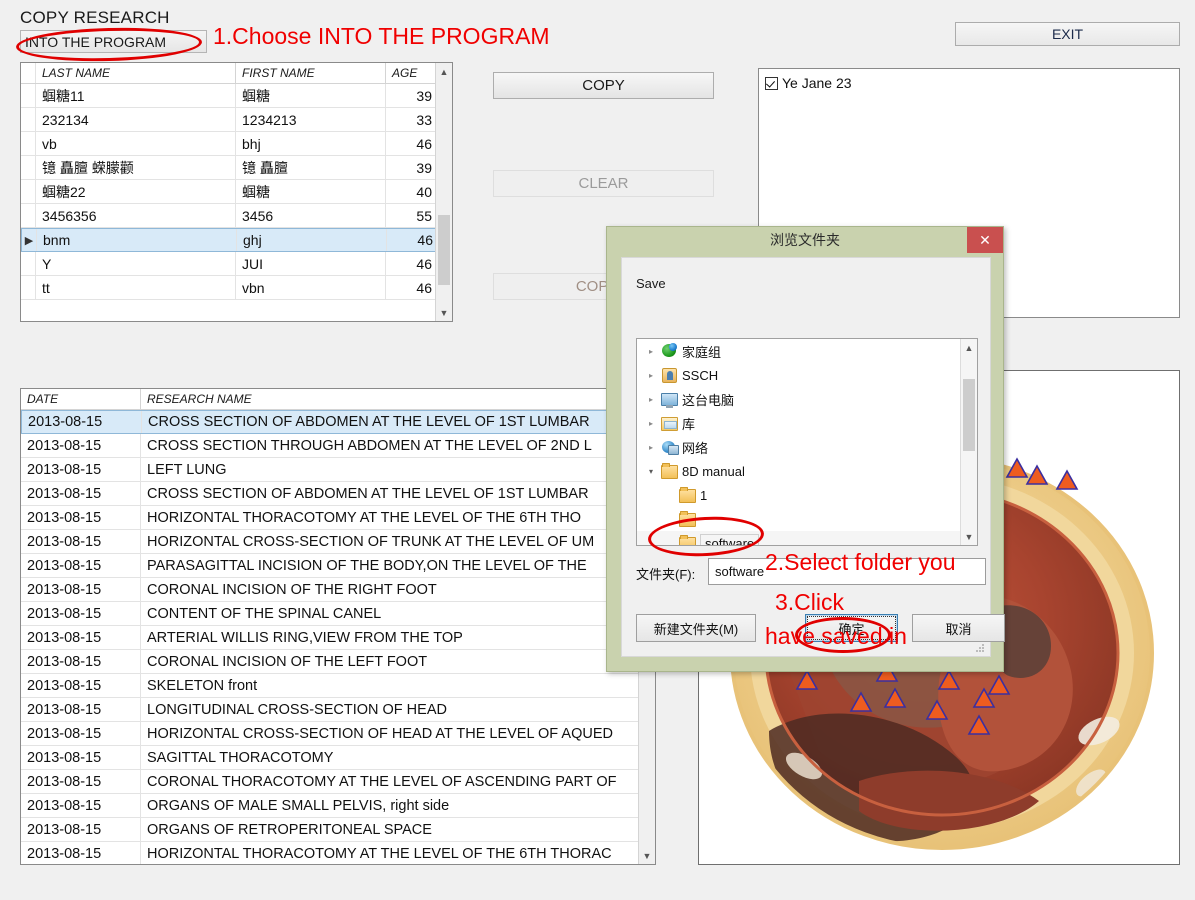 The image size is (1195, 900). Describe the element at coordinates (412, 73) in the screenshot. I see `column-header-age: AGE` at that location.